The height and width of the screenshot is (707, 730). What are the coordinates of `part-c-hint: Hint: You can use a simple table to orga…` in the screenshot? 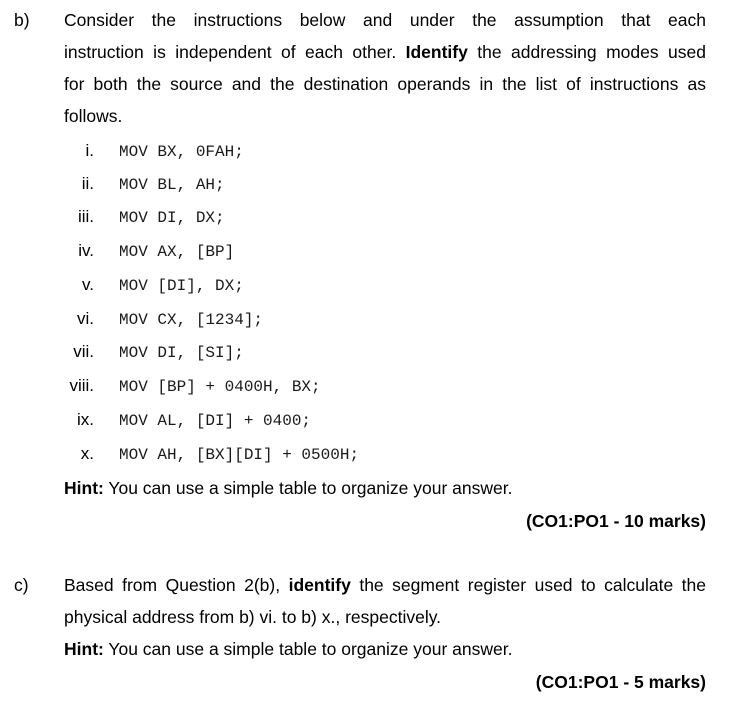 It's located at (288, 649).